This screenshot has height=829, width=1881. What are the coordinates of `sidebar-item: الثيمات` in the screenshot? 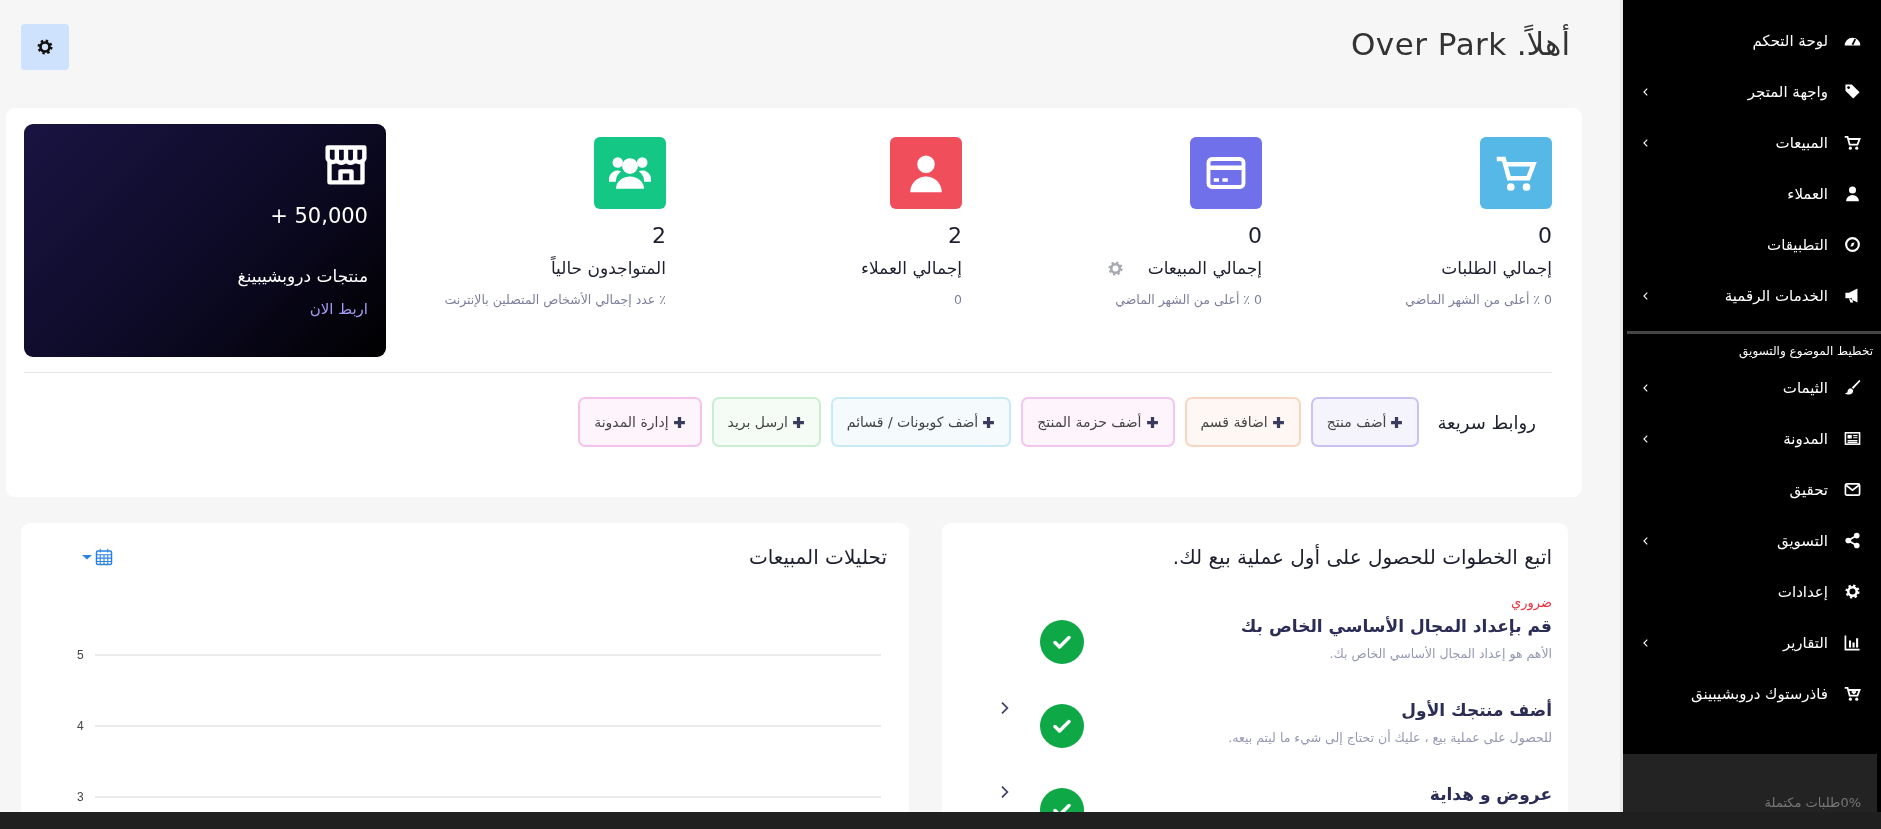 It's located at (1752, 387).